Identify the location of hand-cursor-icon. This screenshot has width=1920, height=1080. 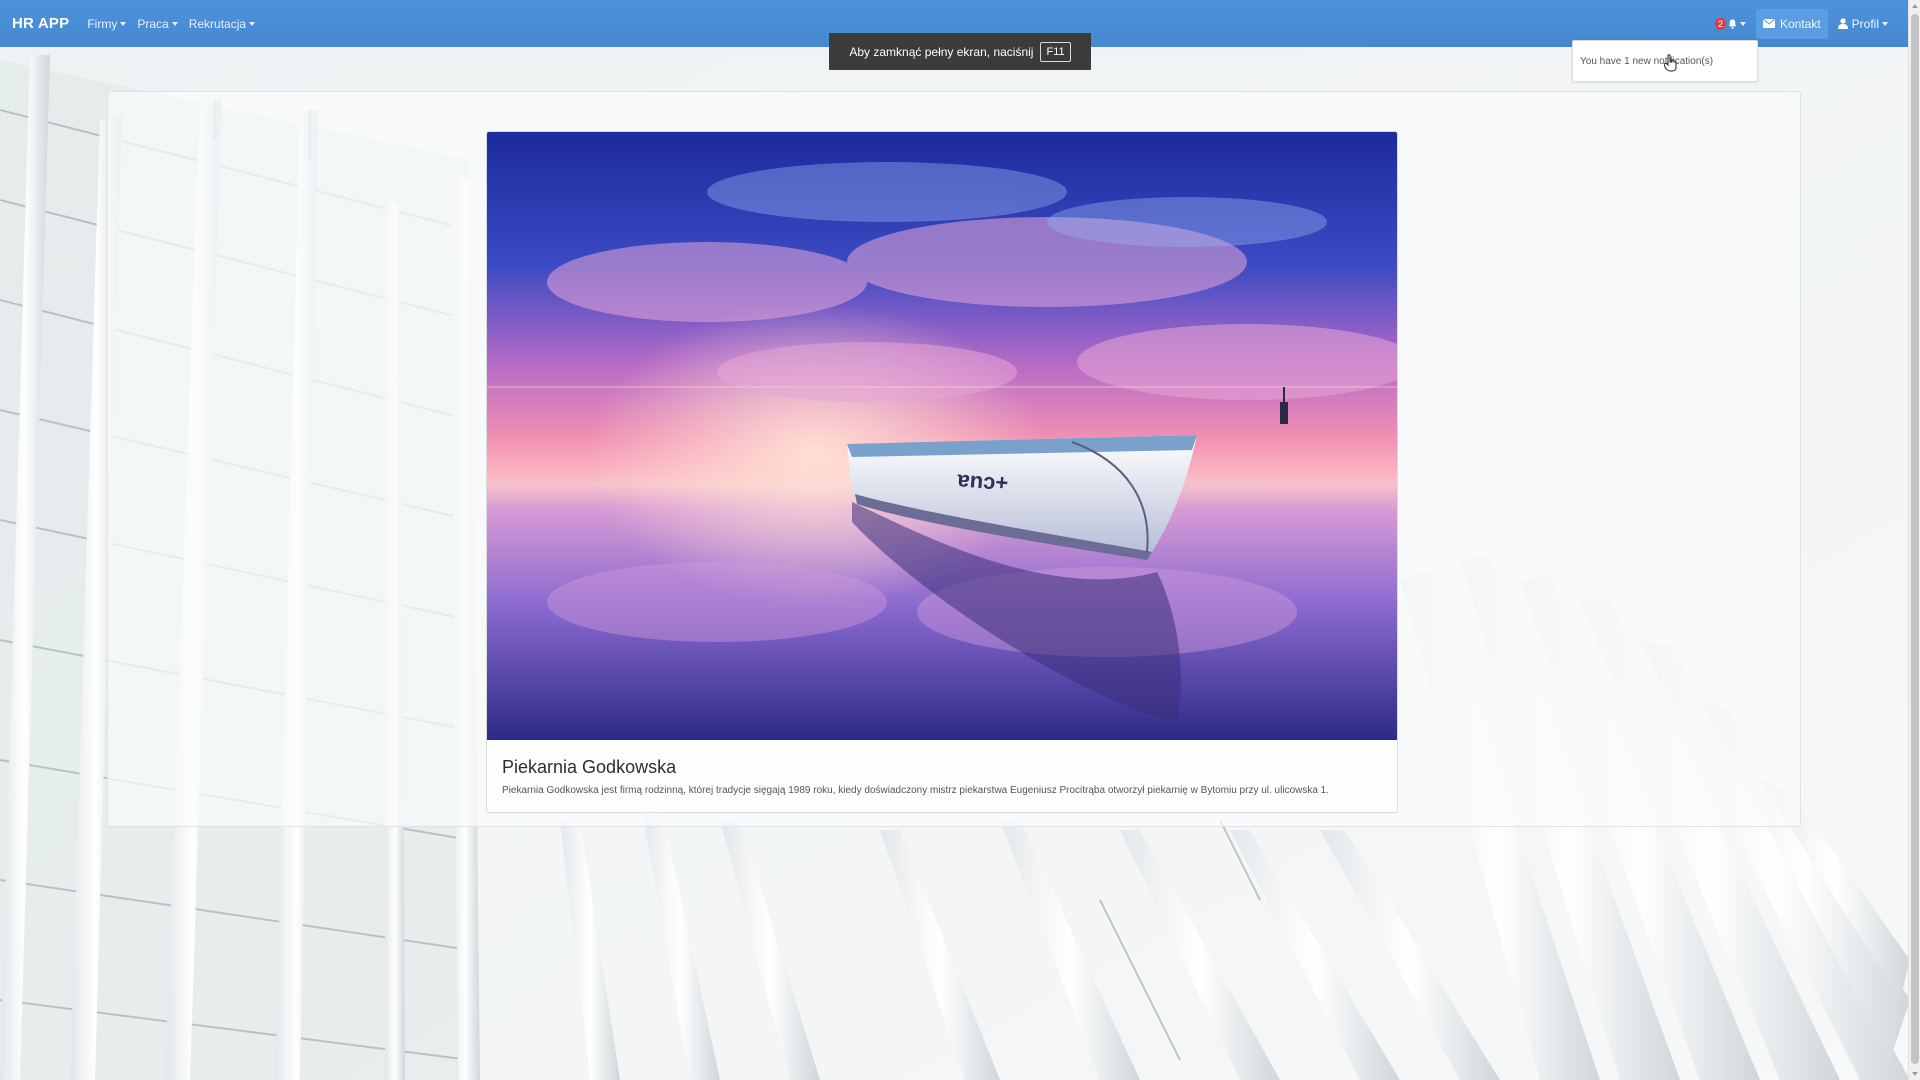
(1670, 63).